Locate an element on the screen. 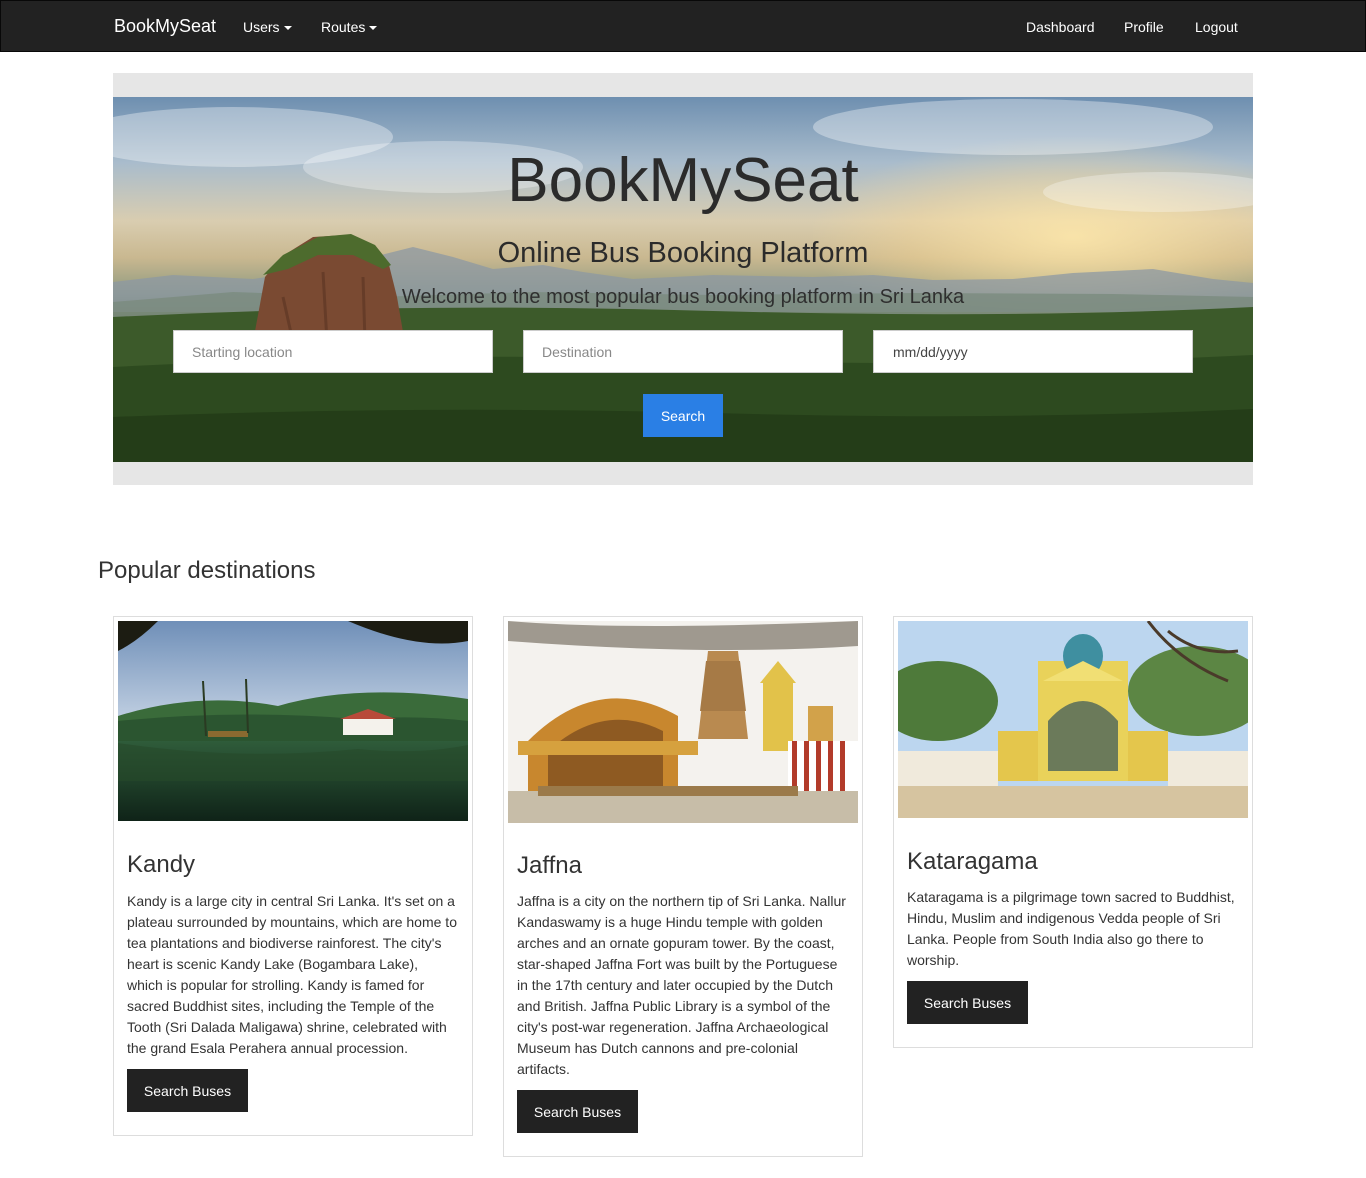 Image resolution: width=1366 pixels, height=1178 pixels. nav-users-label: Users is located at coordinates (261, 27).